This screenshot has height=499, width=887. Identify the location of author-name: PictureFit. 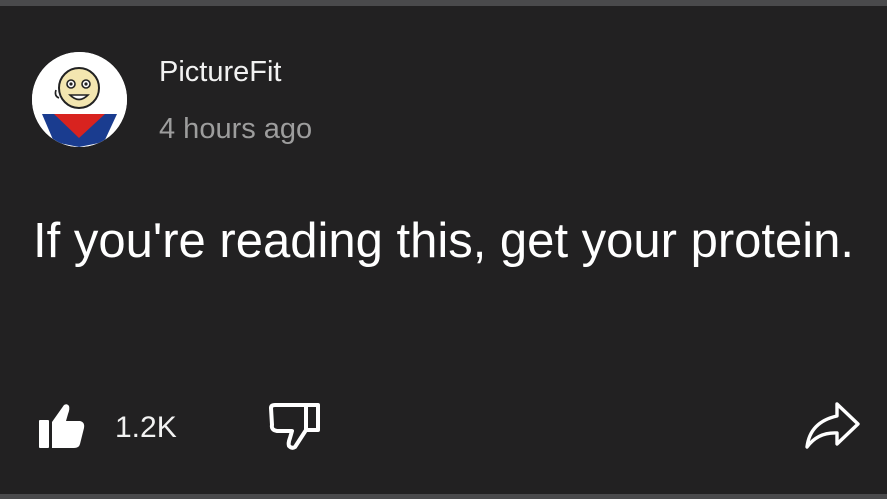
(220, 72).